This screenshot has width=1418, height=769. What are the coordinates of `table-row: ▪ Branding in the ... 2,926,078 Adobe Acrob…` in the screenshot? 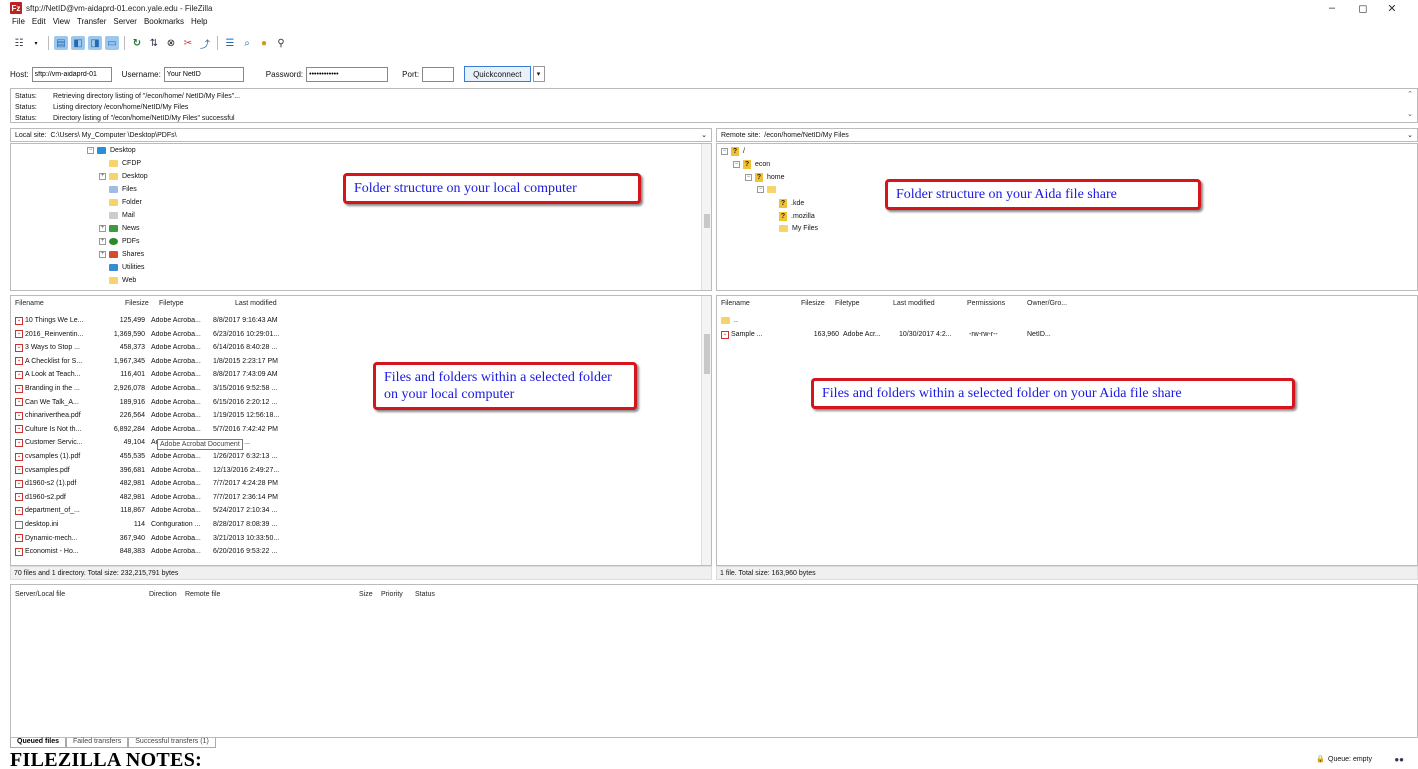 It's located at (159, 388).